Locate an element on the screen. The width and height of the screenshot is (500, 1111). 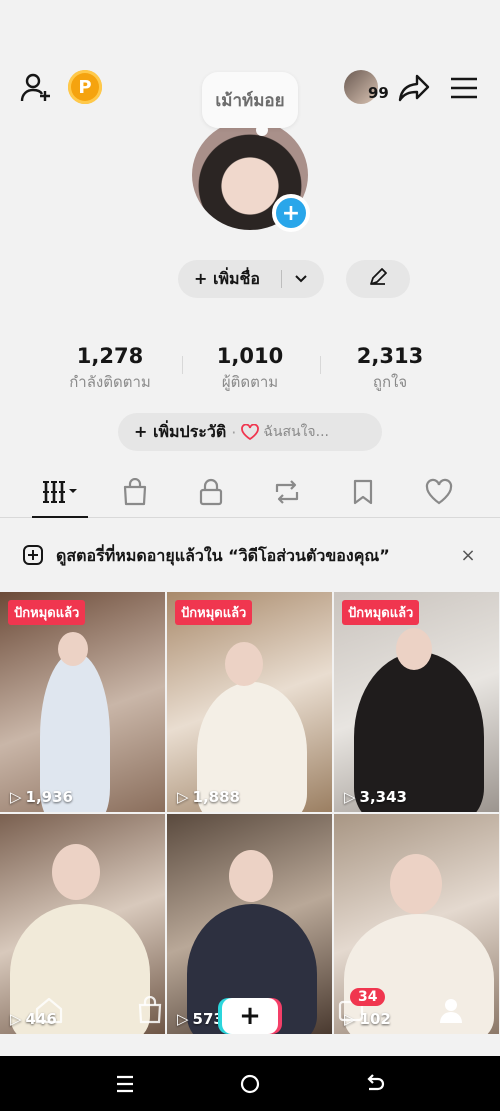
followers-count: 1,010 is located at coordinates (250, 356).